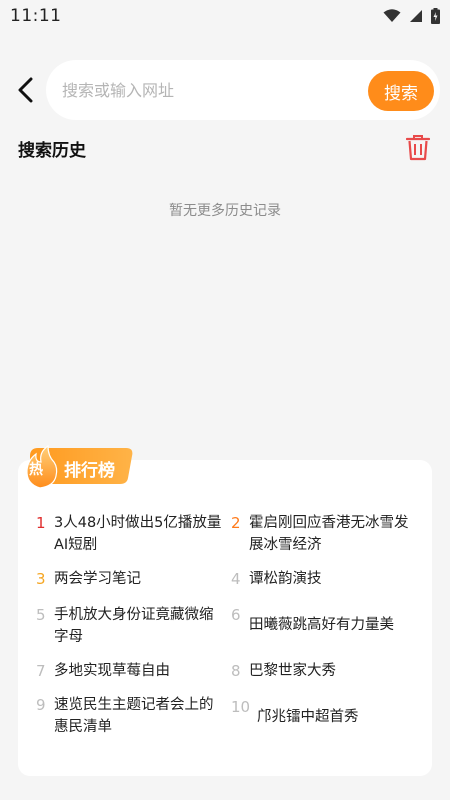 This screenshot has width=450, height=800. What do you see at coordinates (392, 15) in the screenshot?
I see `wifi-icon` at bounding box center [392, 15].